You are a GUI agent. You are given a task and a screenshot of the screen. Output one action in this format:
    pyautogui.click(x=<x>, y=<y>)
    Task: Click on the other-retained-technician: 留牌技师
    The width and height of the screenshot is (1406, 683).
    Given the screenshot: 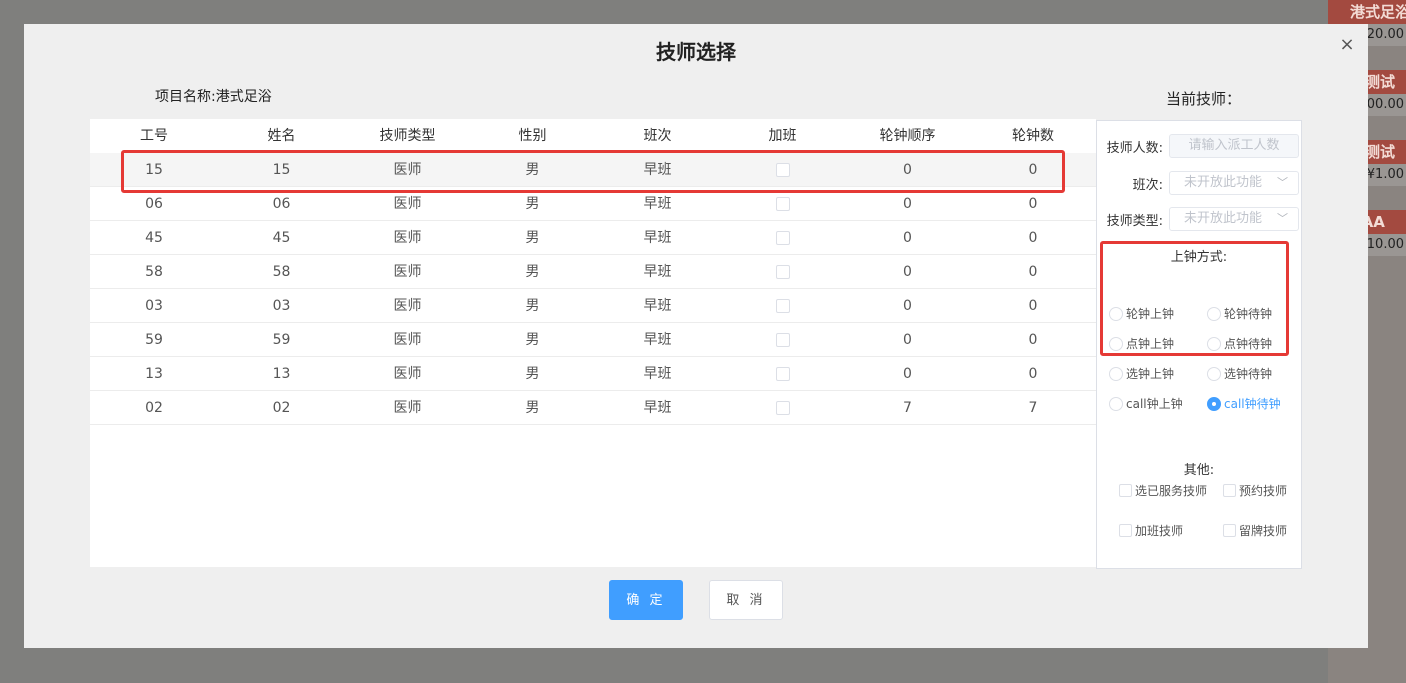 What is the action you would take?
    pyautogui.click(x=1255, y=530)
    